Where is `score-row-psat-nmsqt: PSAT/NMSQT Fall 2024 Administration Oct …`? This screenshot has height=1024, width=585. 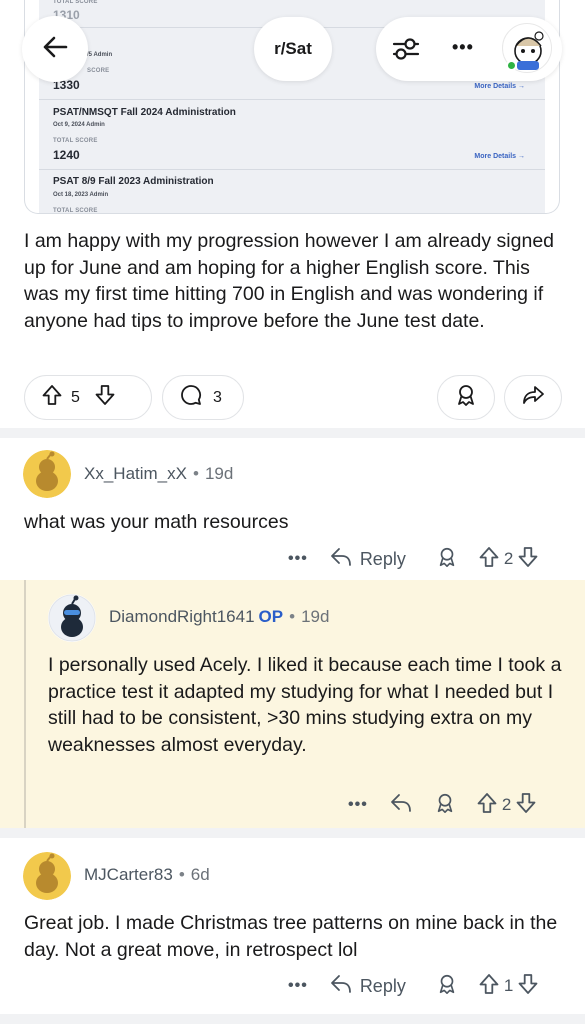
score-row-psat-nmsqt: PSAT/NMSQT Fall 2024 Administration Oct … is located at coordinates (292, 135).